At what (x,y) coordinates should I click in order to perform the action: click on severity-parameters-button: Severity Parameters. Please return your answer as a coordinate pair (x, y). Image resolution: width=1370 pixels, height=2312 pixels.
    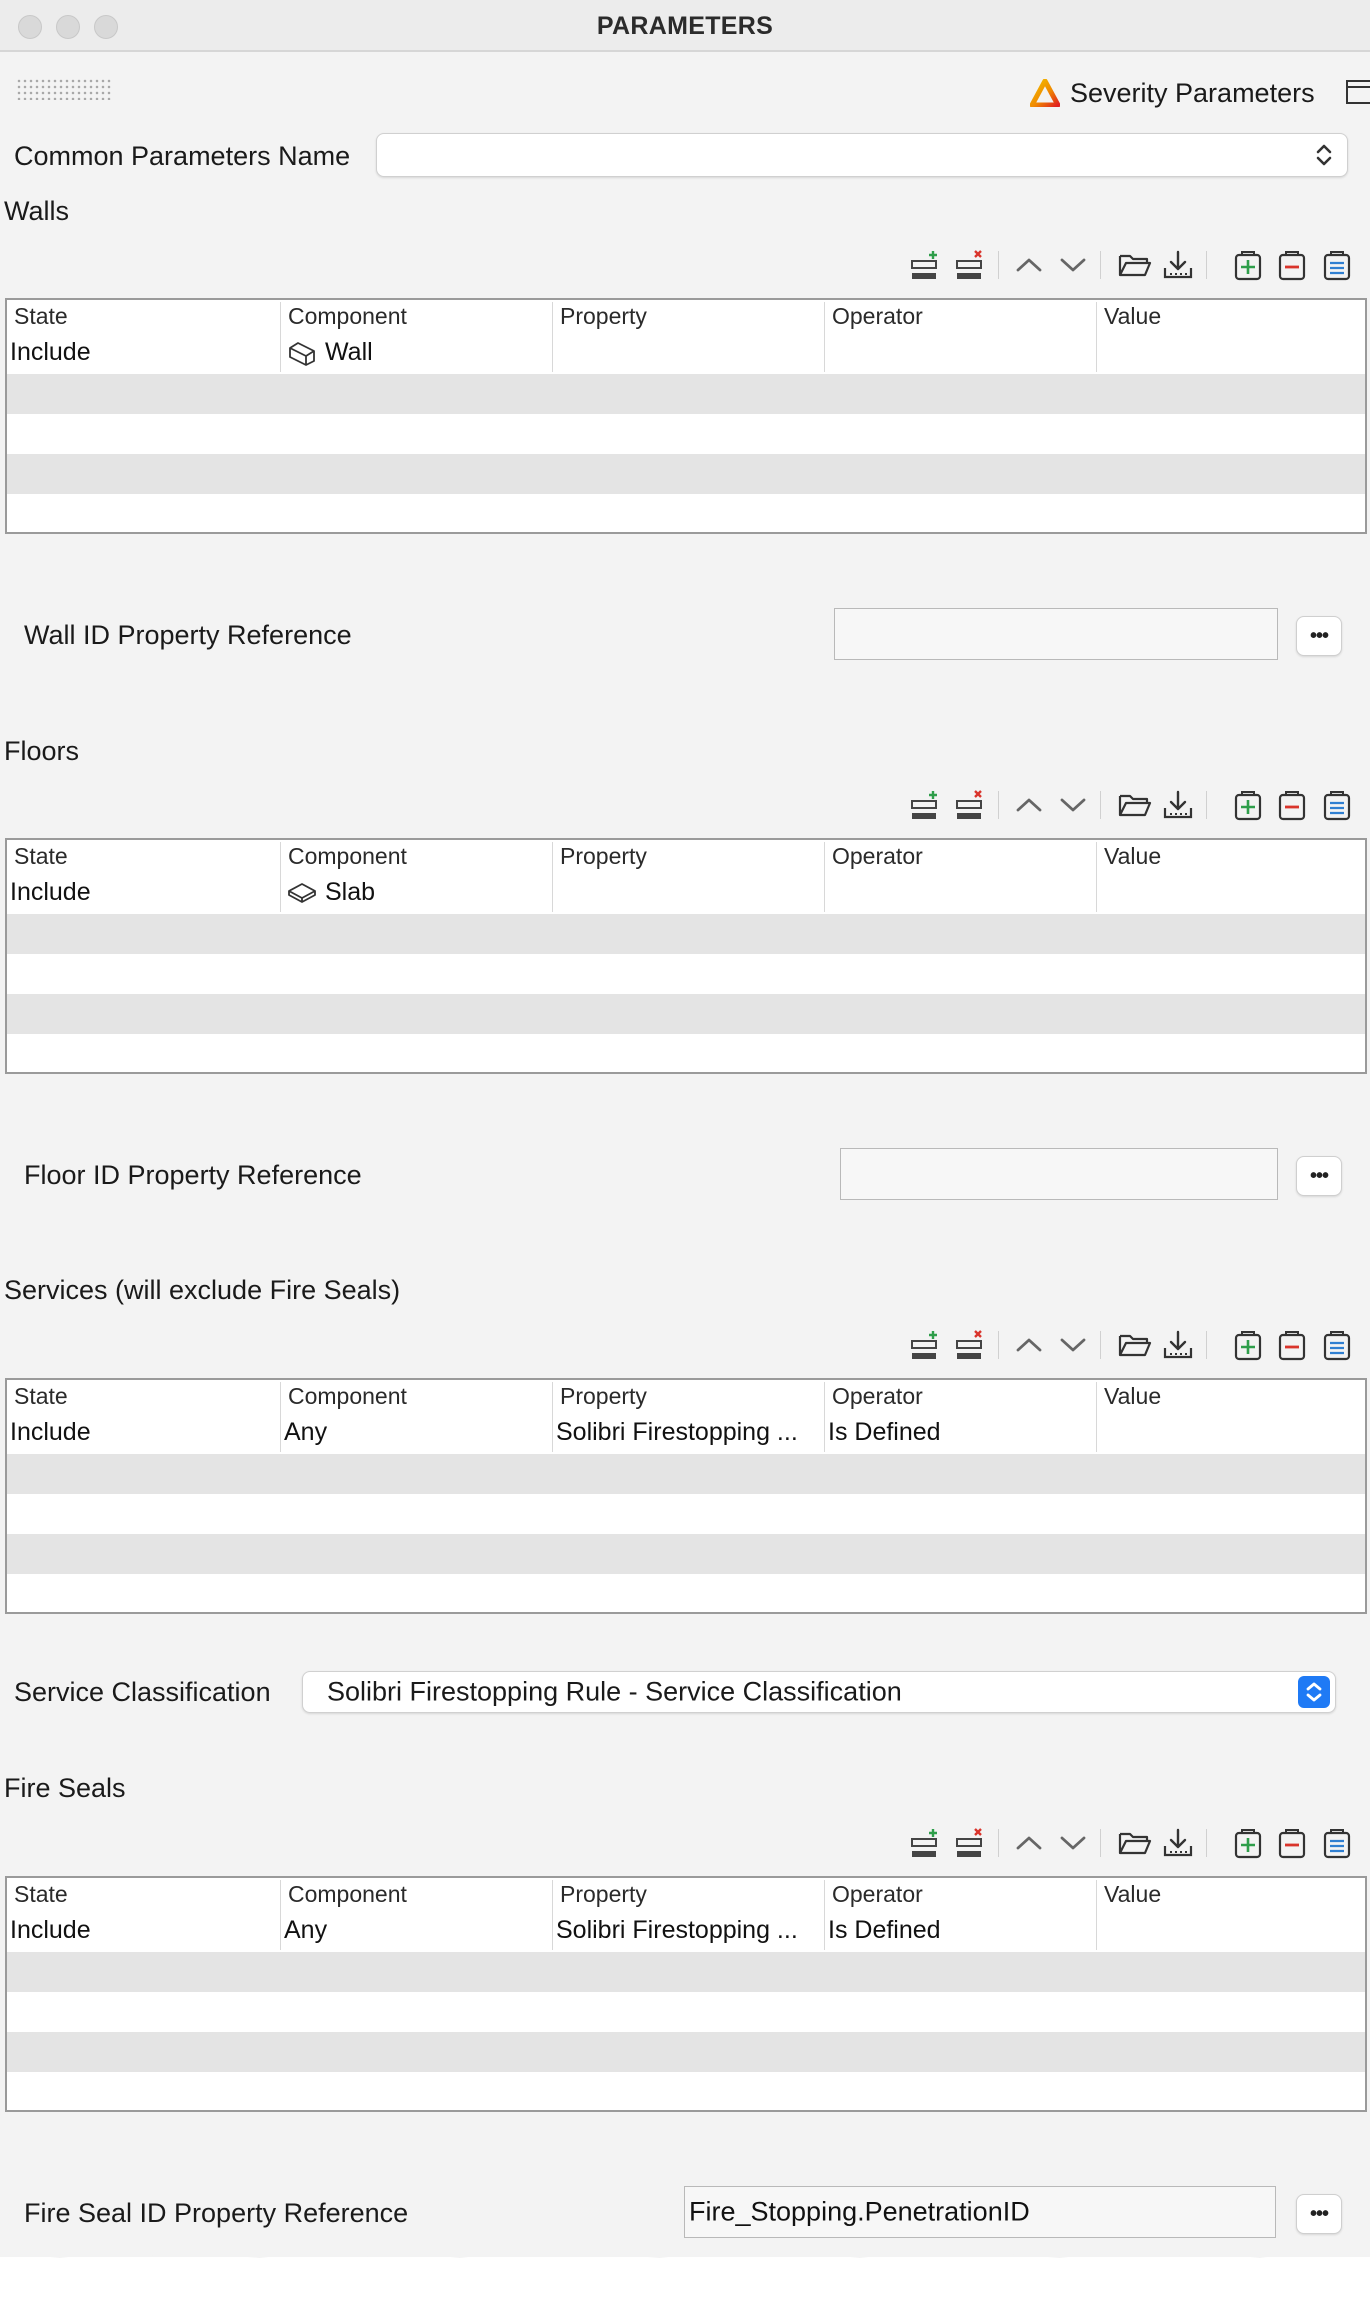
    Looking at the image, I should click on (1172, 93).